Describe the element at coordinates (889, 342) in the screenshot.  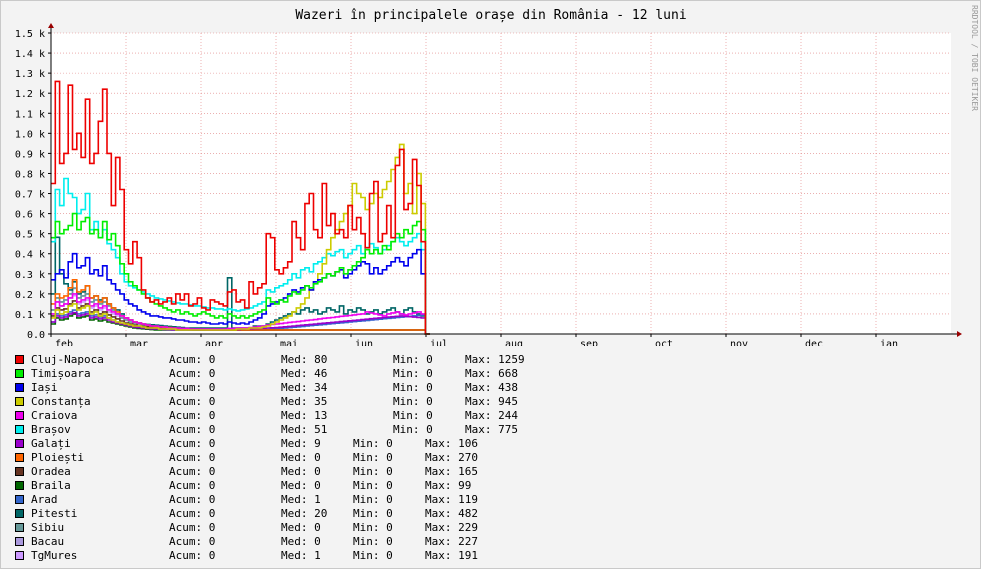
I see `x-tick-label: ian` at that location.